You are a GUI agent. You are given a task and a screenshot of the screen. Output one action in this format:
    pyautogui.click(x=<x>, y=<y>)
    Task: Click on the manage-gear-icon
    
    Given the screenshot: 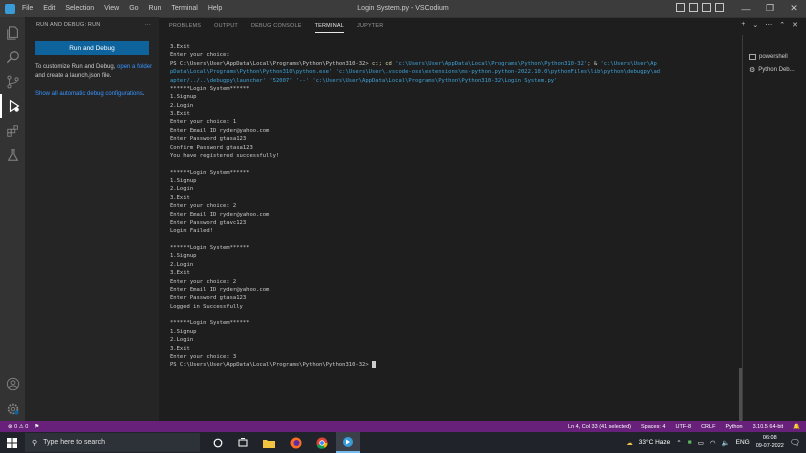 What is the action you would take?
    pyautogui.click(x=12, y=409)
    